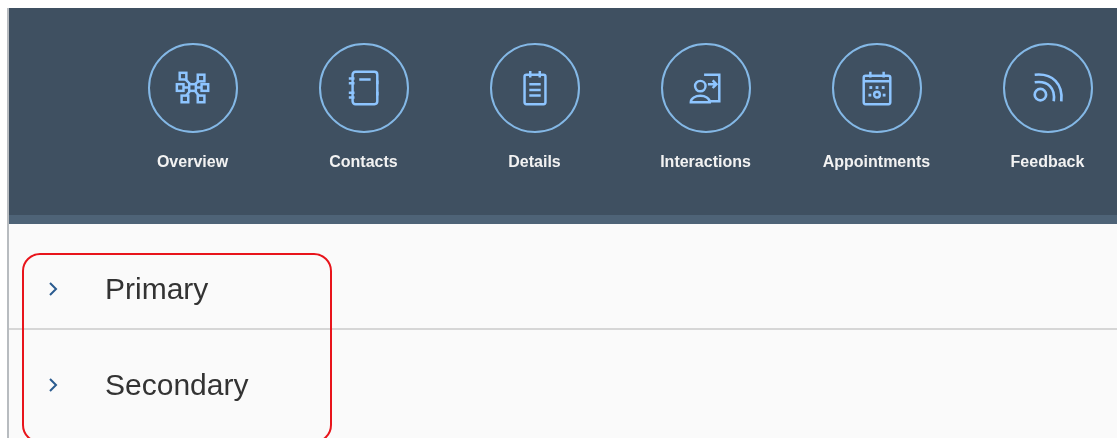 Image resolution: width=1117 pixels, height=438 pixels. Describe the element at coordinates (1039, 107) in the screenshot. I see `nav-link: Feedback` at that location.